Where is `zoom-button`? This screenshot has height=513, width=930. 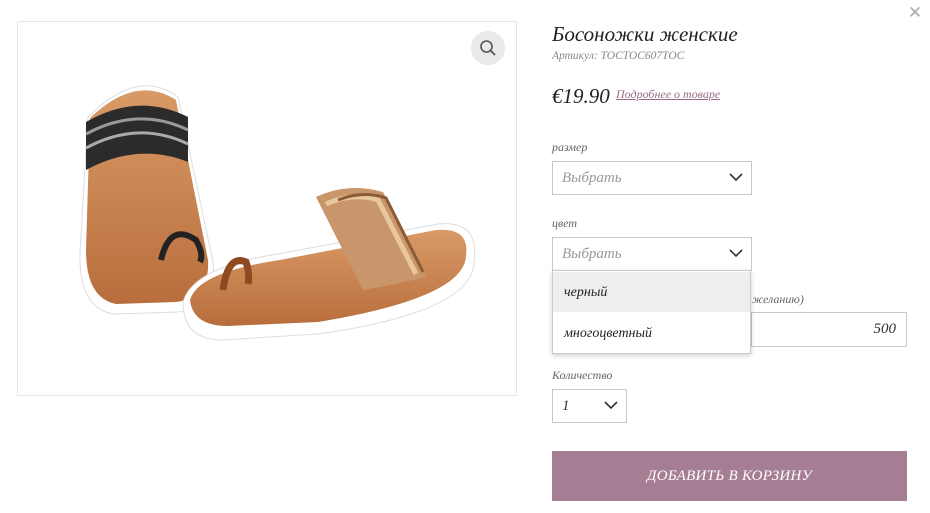
zoom-button is located at coordinates (488, 48).